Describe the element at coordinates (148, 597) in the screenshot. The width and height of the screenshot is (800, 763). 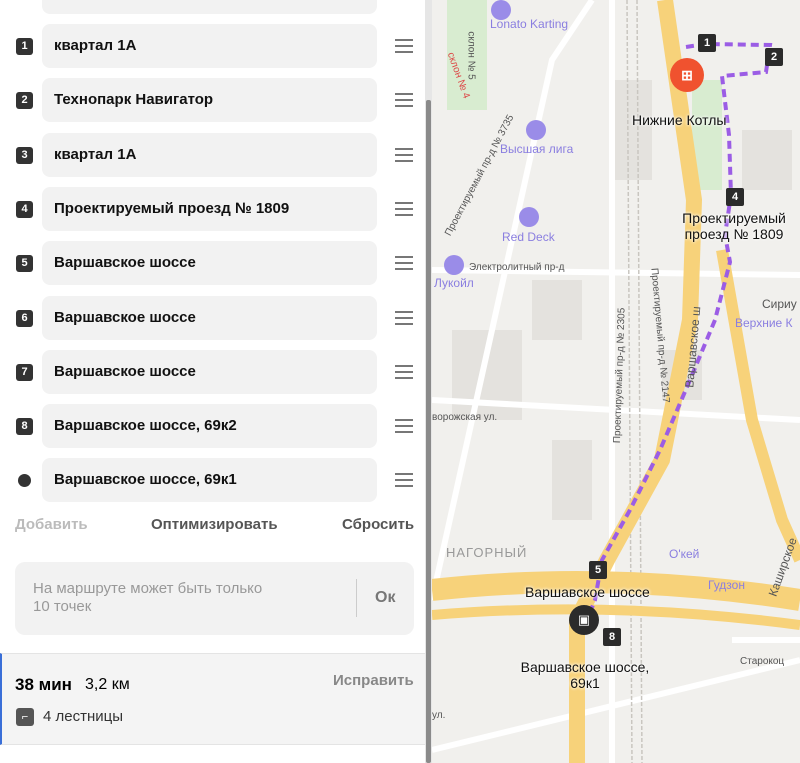
I see `notice-text: На маршруте может быть только 10 точек` at that location.